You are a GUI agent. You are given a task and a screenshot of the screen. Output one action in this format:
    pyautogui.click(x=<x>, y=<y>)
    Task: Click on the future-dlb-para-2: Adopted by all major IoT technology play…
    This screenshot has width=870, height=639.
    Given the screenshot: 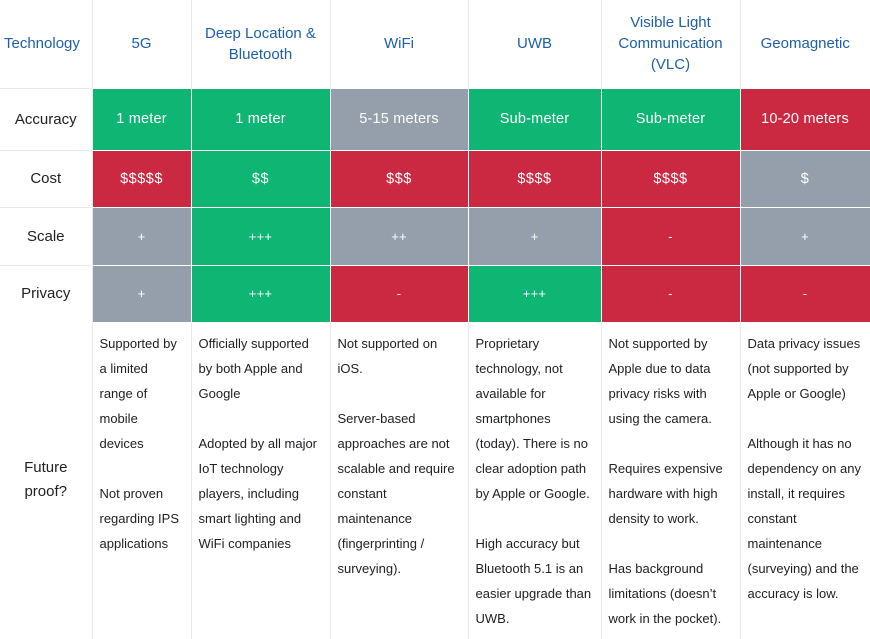 What is the action you would take?
    pyautogui.click(x=258, y=493)
    